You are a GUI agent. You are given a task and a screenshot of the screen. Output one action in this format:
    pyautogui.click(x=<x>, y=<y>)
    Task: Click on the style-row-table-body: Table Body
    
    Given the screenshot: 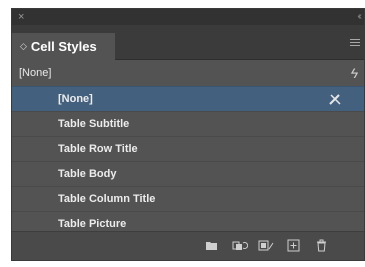 What is the action you would take?
    pyautogui.click(x=188, y=173)
    